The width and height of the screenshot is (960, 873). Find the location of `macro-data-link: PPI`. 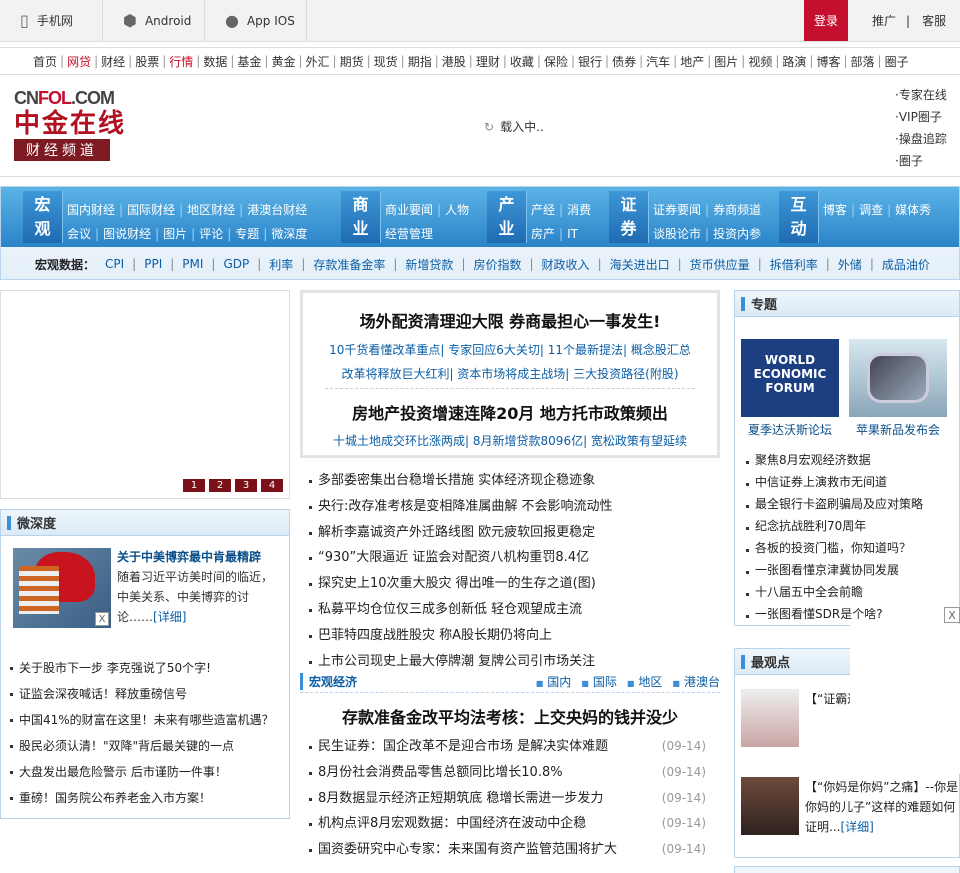

macro-data-link: PPI is located at coordinates (153, 264).